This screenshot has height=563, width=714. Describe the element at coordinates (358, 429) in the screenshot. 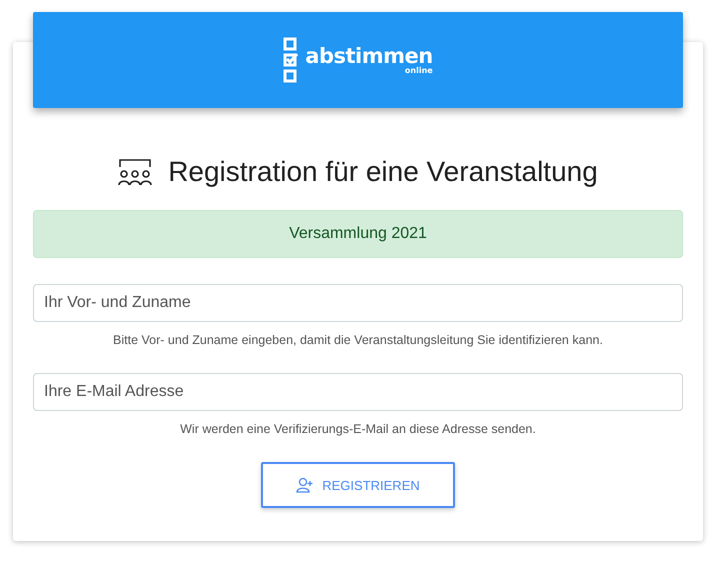

I see `help-text: Wir werden eine Verifizierungs-E-Mail an diese Adresse senden.` at that location.